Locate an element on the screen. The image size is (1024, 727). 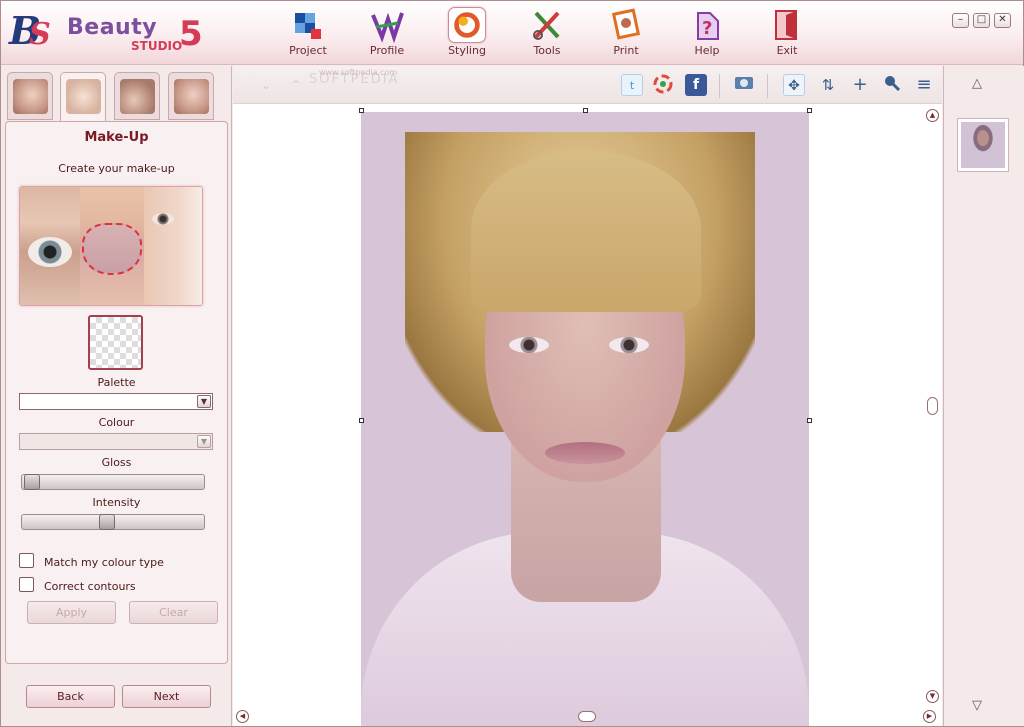
watermark-url: www.softpedia.com is located at coordinates (358, 72).